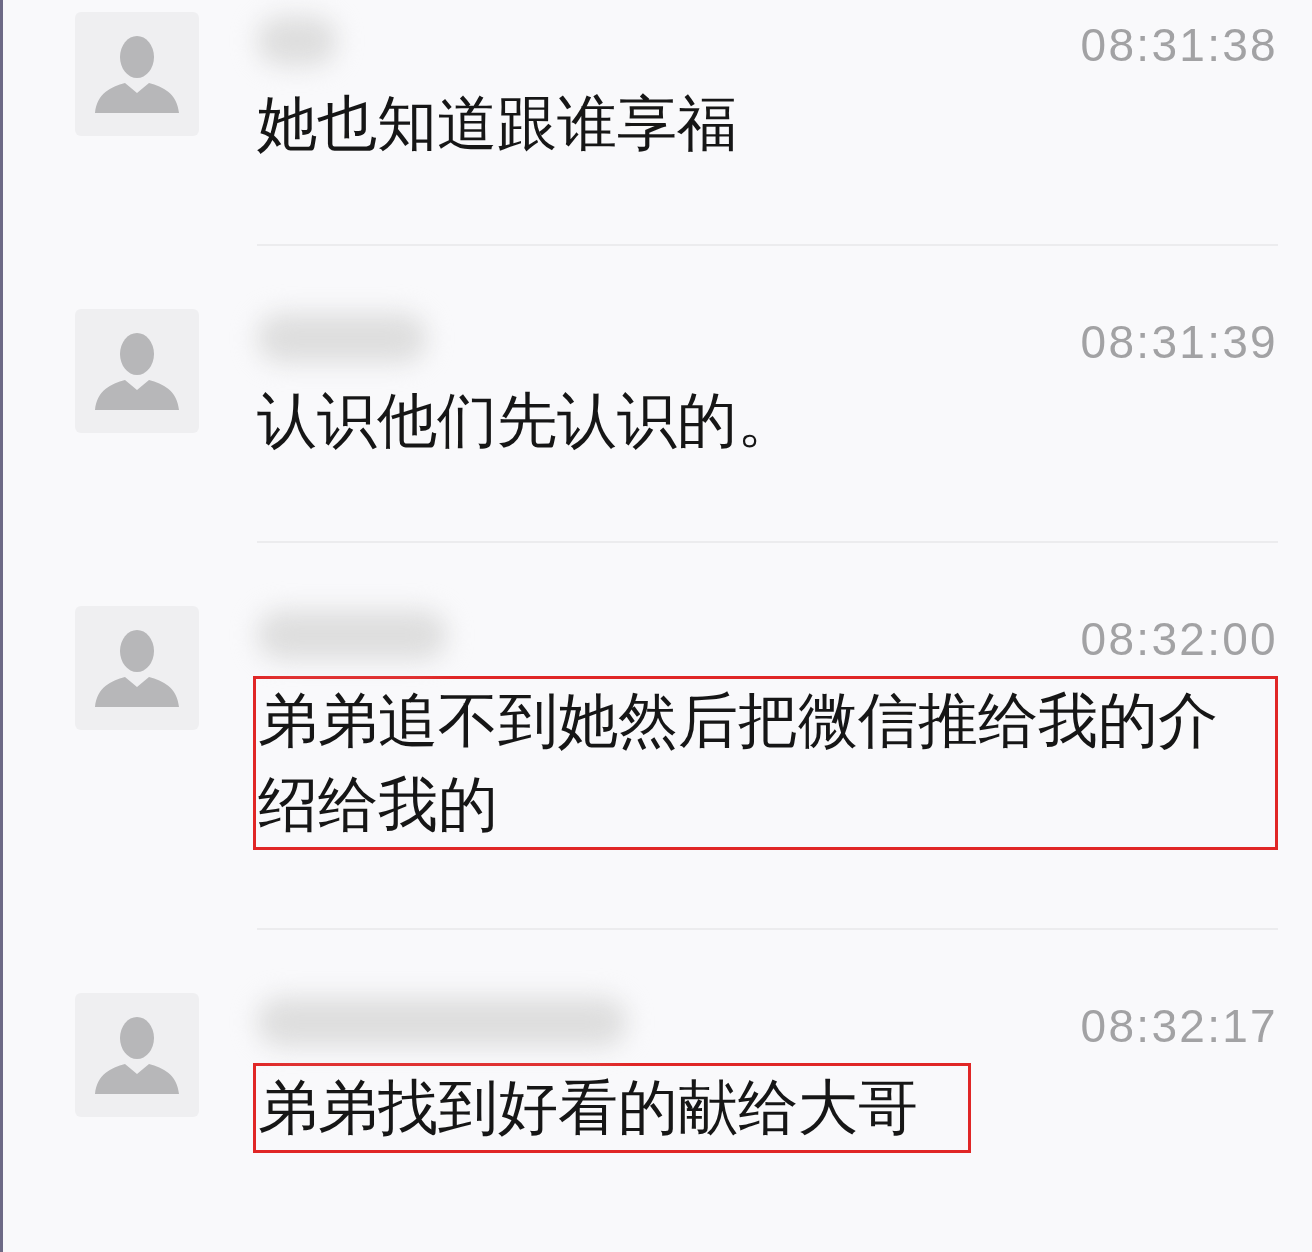 This screenshot has width=1312, height=1252. Describe the element at coordinates (1179, 342) in the screenshot. I see `message-time: 08:31:39` at that location.